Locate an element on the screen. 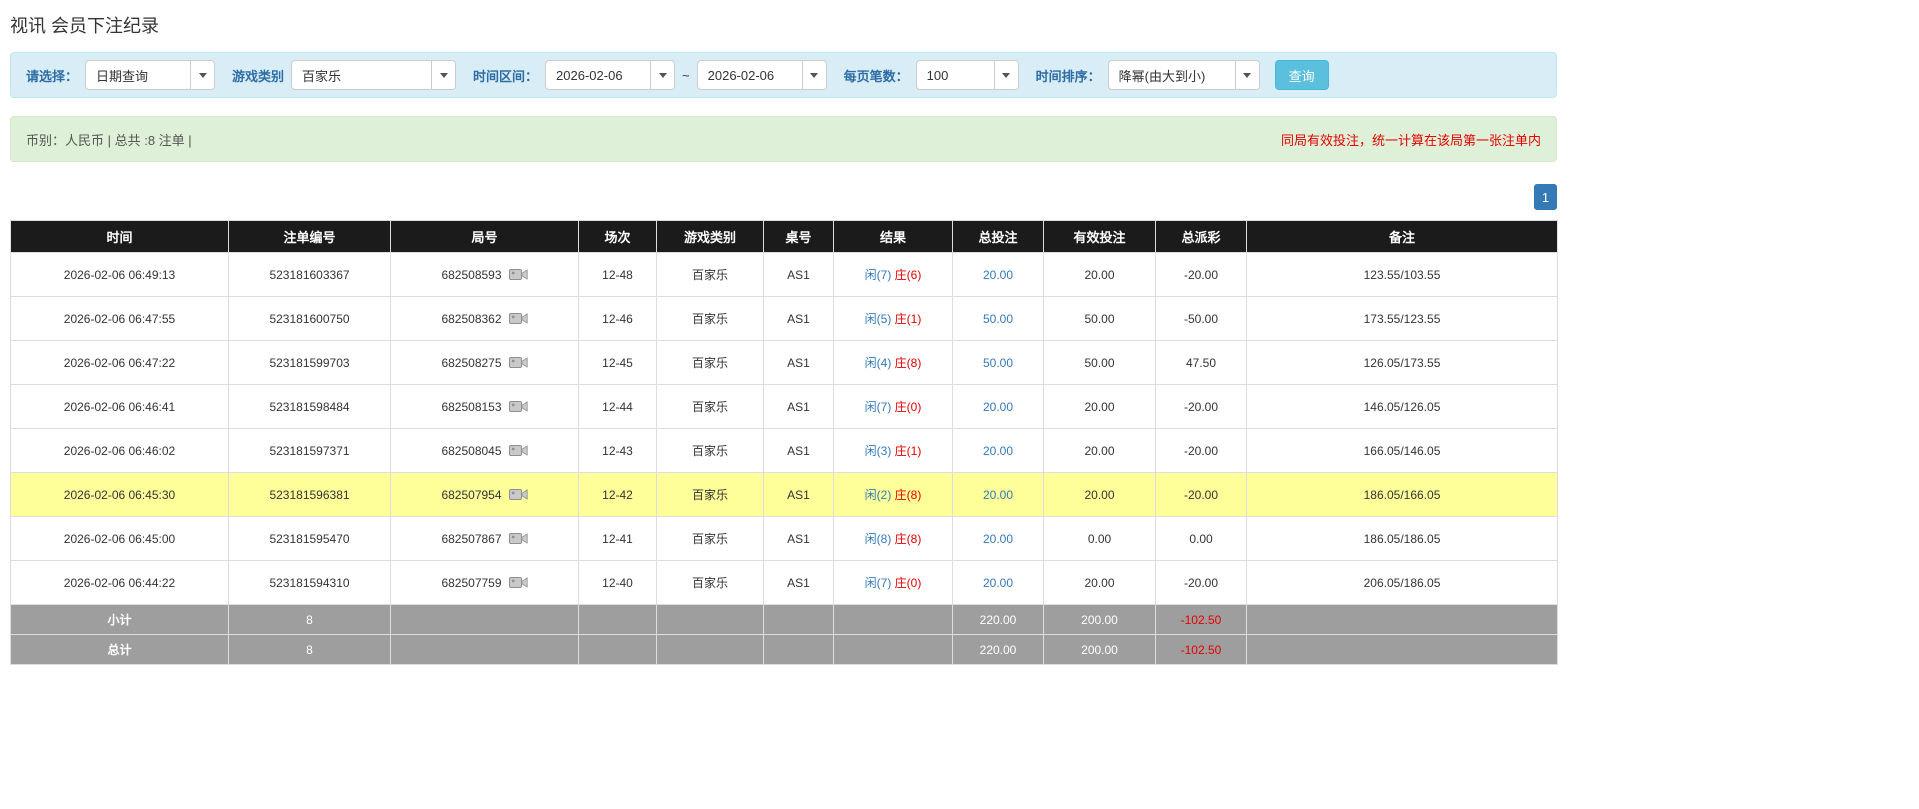  cell-result: 闲(2) 庄(8) is located at coordinates (893, 494).